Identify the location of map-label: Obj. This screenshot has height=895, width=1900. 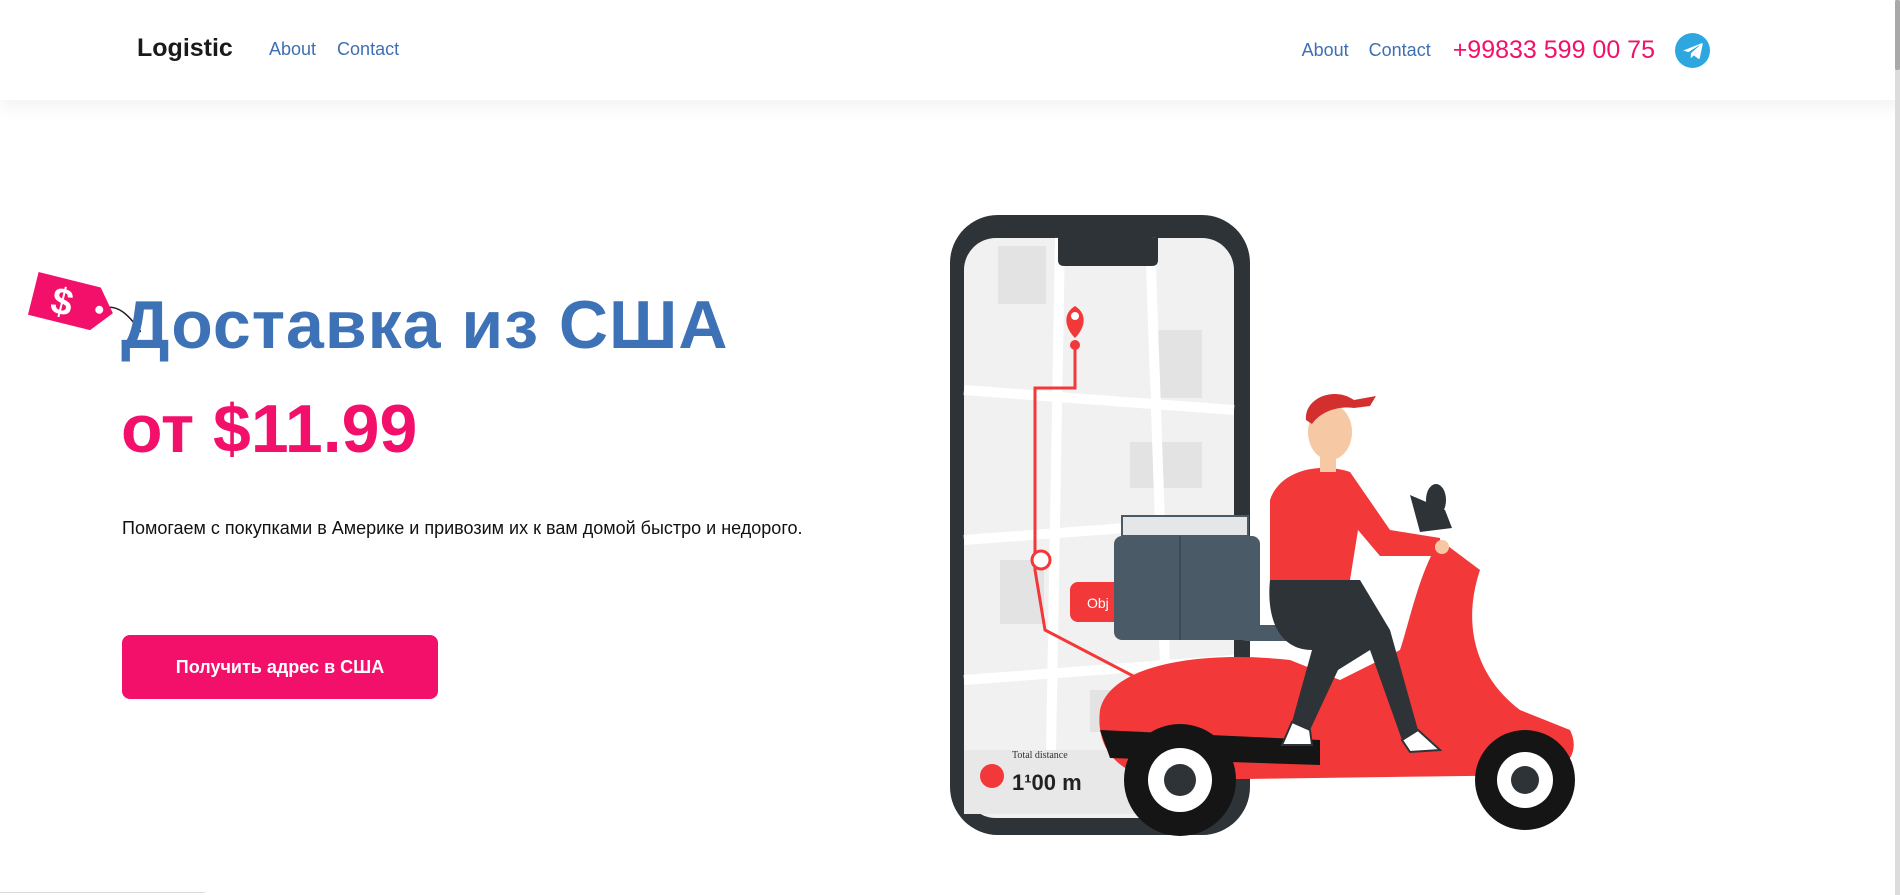
(1098, 603).